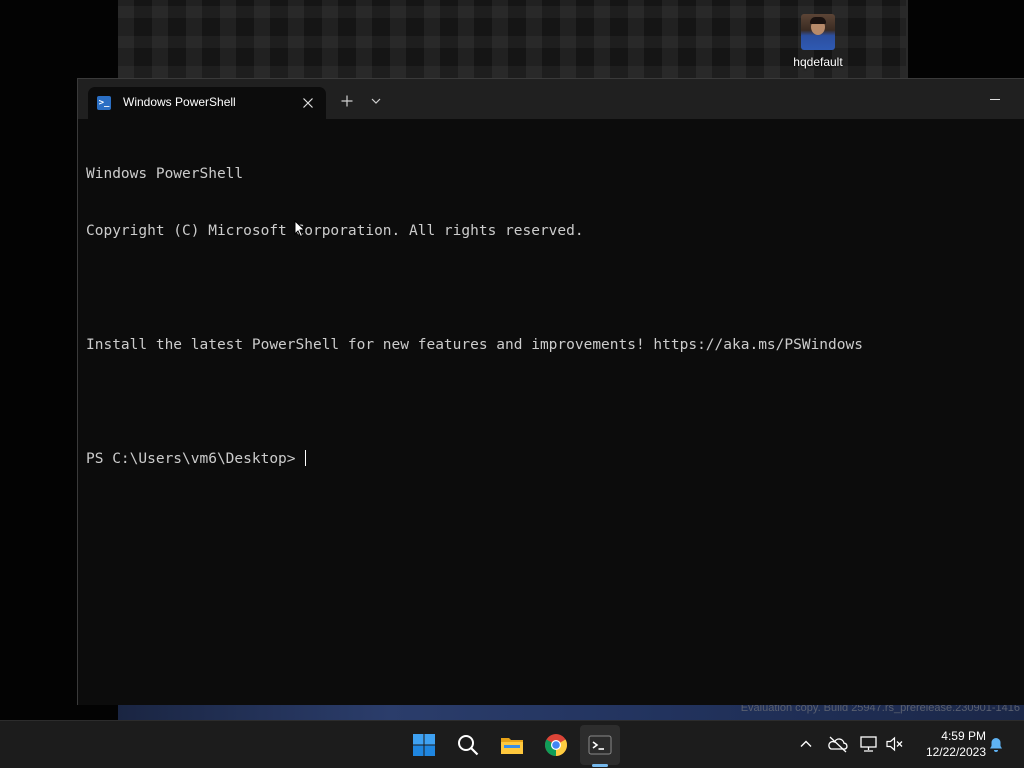 Image resolution: width=1024 pixels, height=768 pixels. I want to click on taskbar: 4:59 PM 12/22/2023, so click(512, 744).